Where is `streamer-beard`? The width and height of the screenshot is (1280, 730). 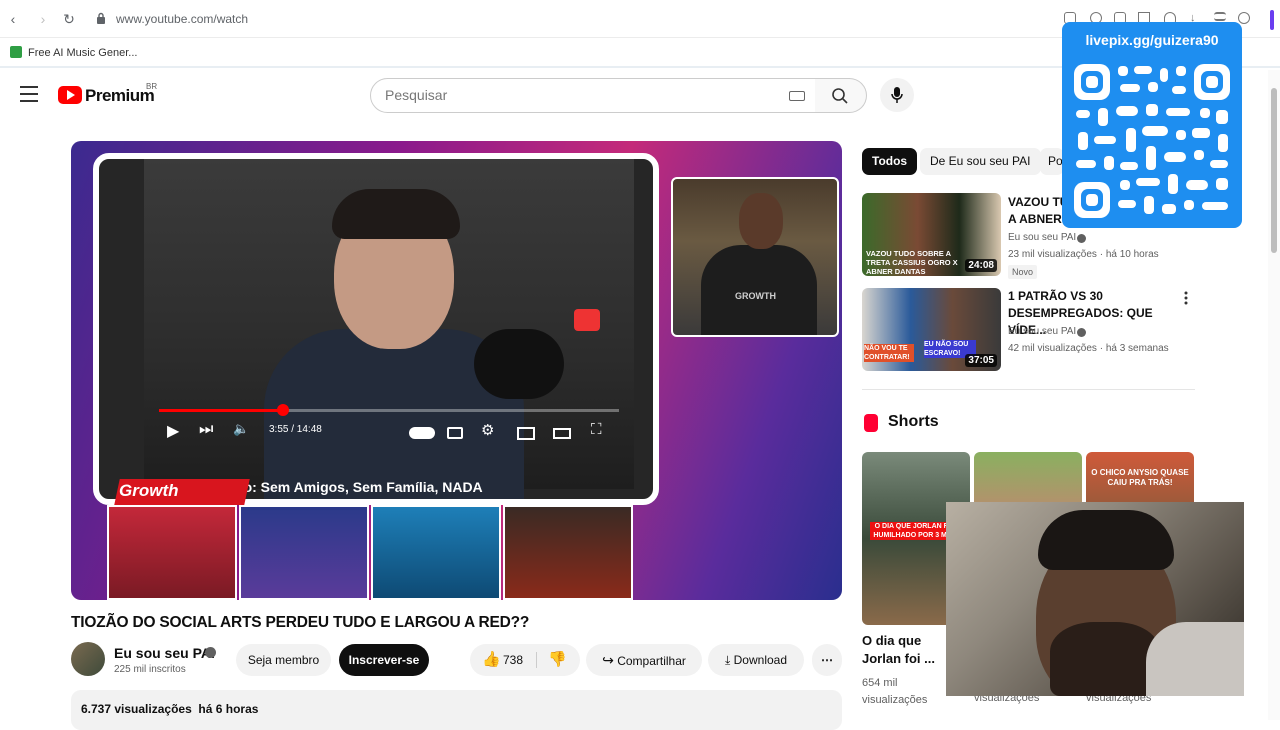
streamer-beard is located at coordinates (1105, 659).